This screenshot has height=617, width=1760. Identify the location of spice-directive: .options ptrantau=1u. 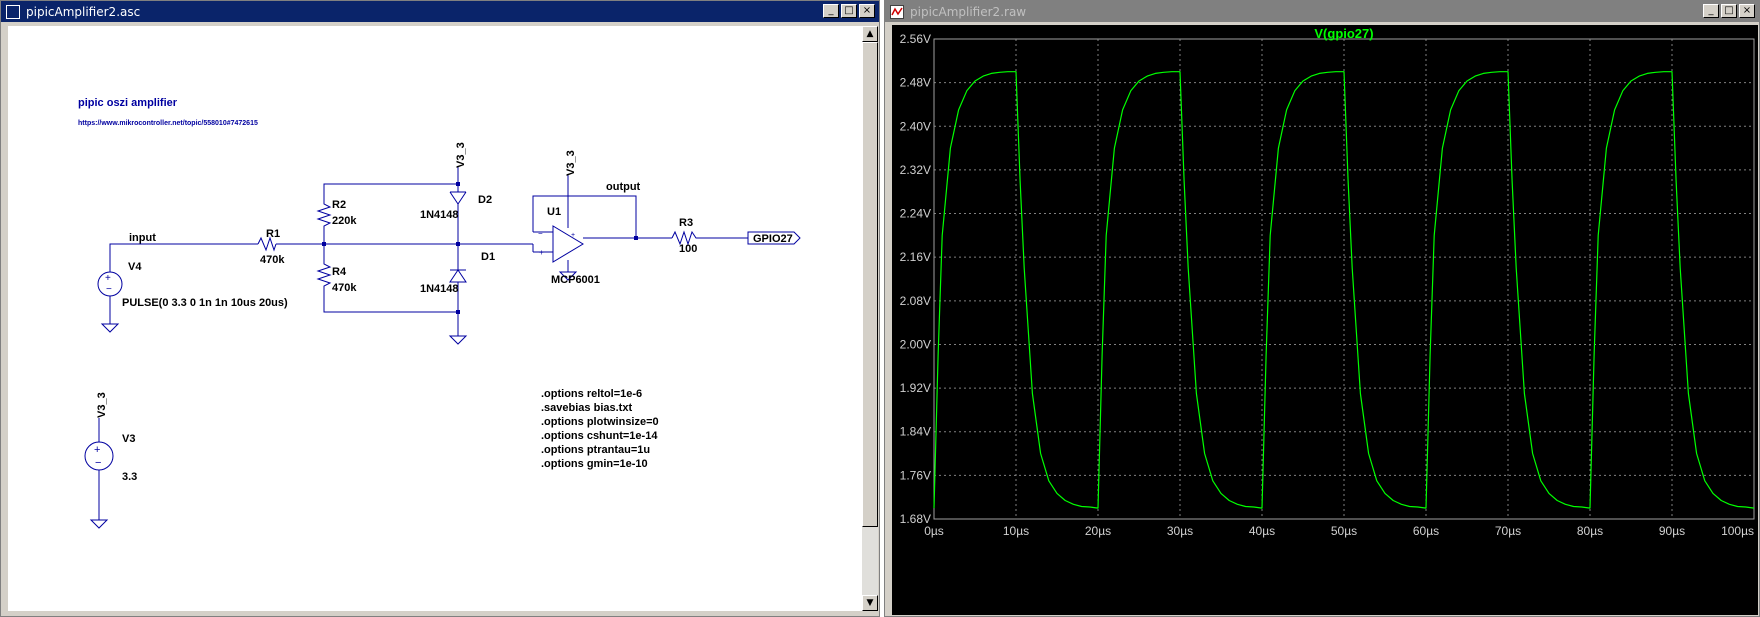
(595, 450).